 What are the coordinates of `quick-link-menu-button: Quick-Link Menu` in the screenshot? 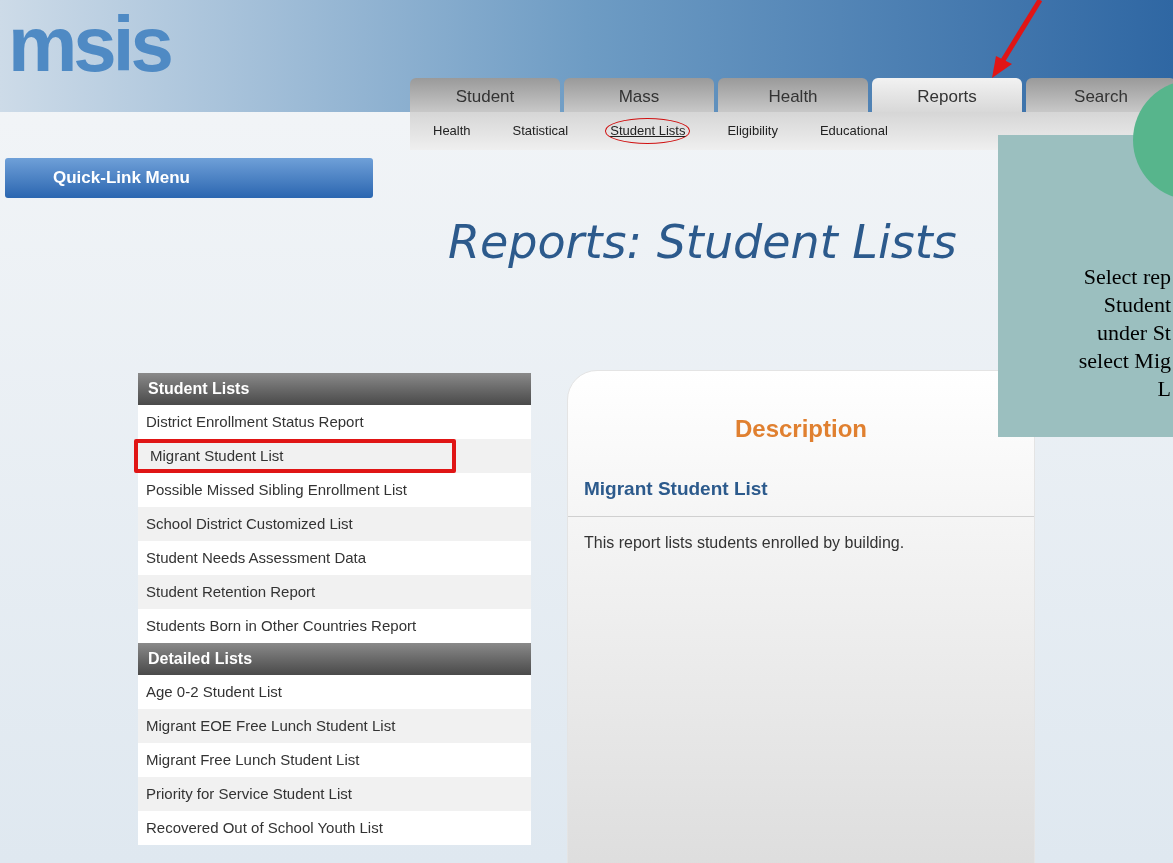 It's located at (189, 178).